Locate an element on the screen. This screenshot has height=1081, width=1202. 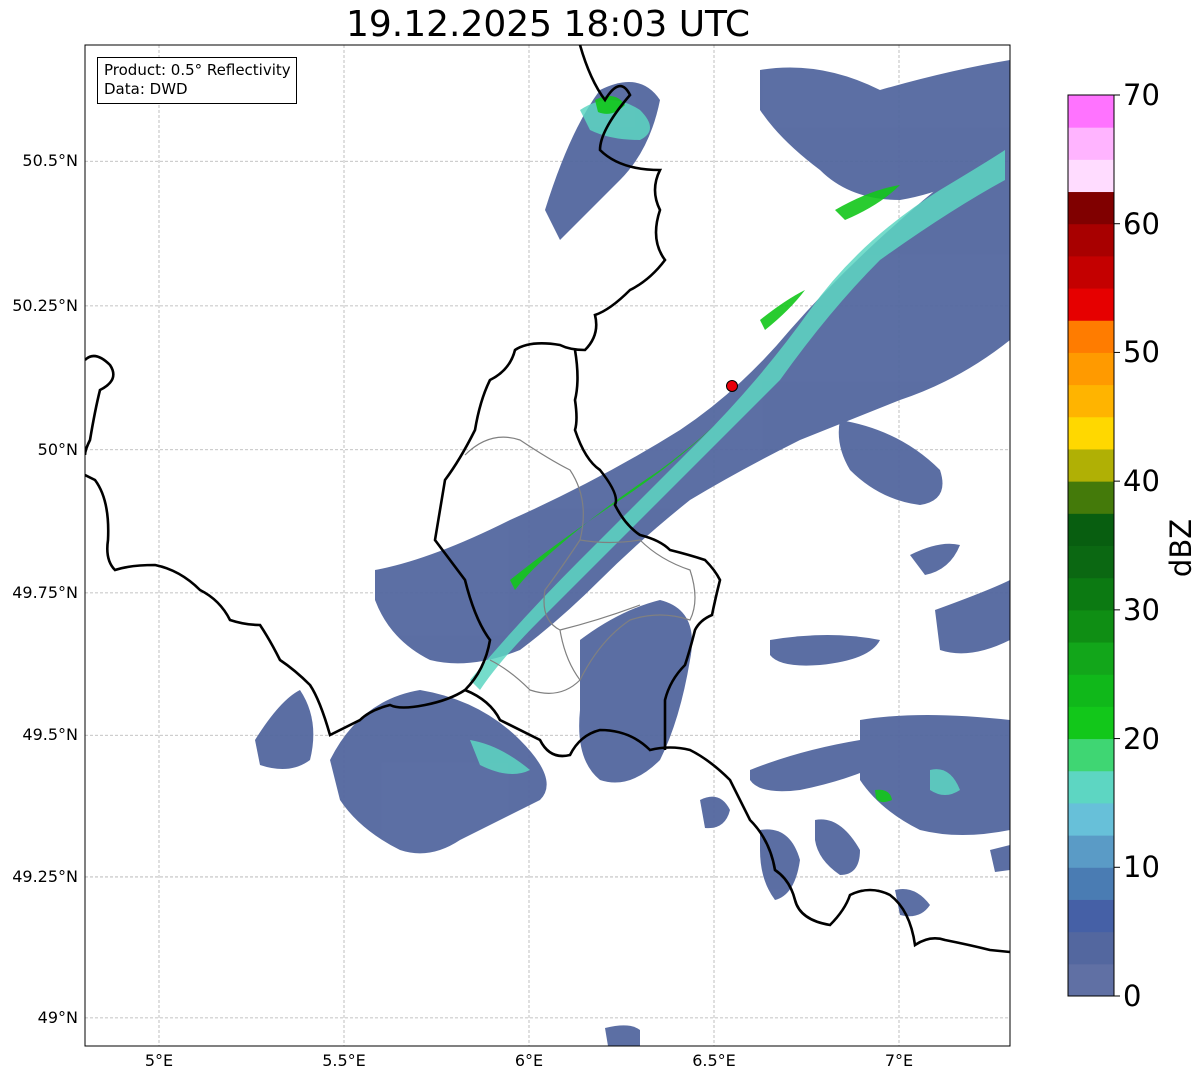
lat-tick-label: 50.25°N is located at coordinates (45, 305).